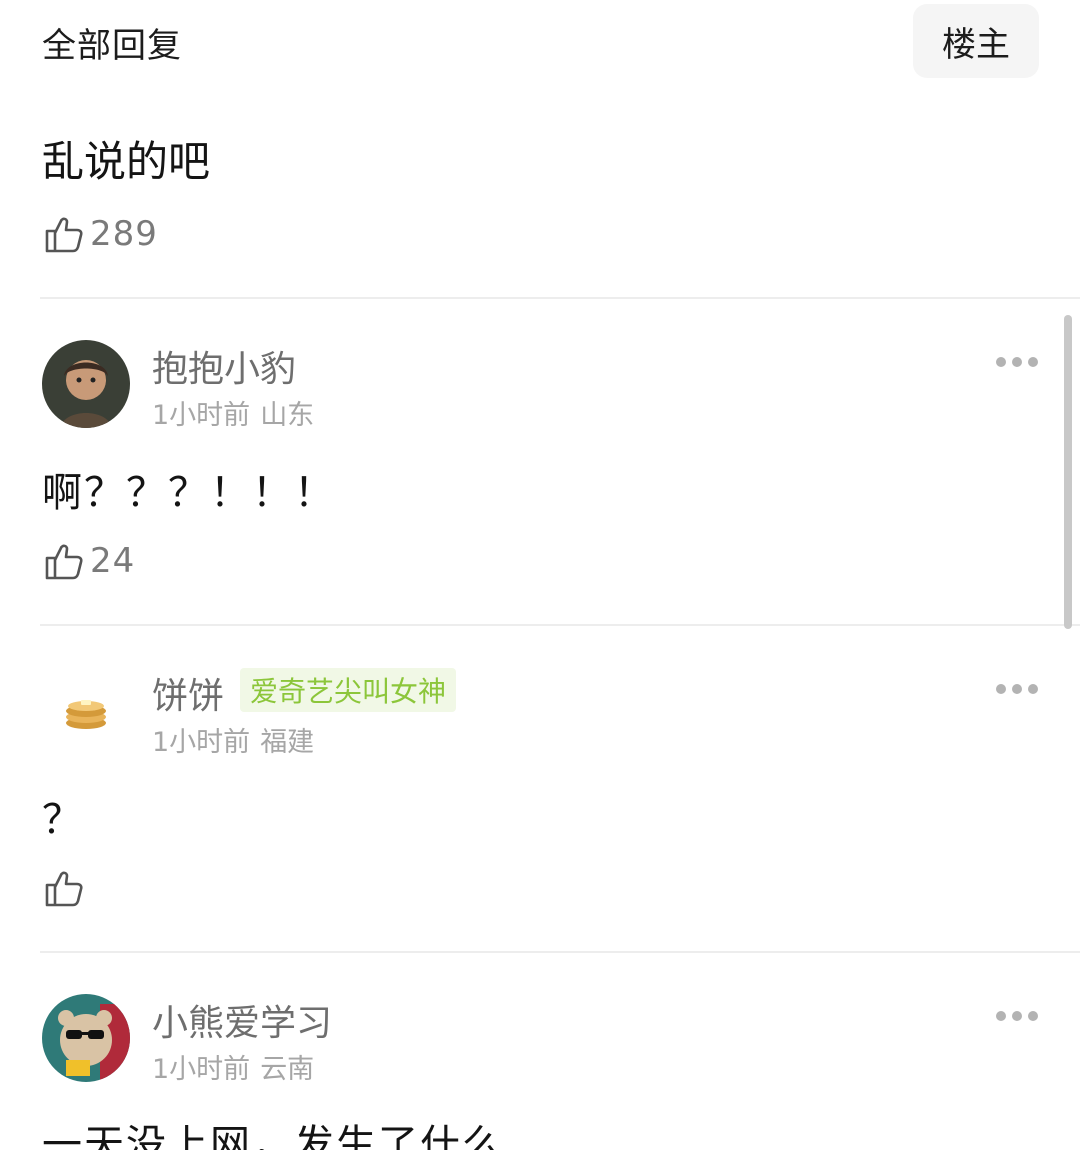 This screenshot has width=1080, height=1150. Describe the element at coordinates (976, 41) in the screenshot. I see `op-only-button: 楼主` at that location.